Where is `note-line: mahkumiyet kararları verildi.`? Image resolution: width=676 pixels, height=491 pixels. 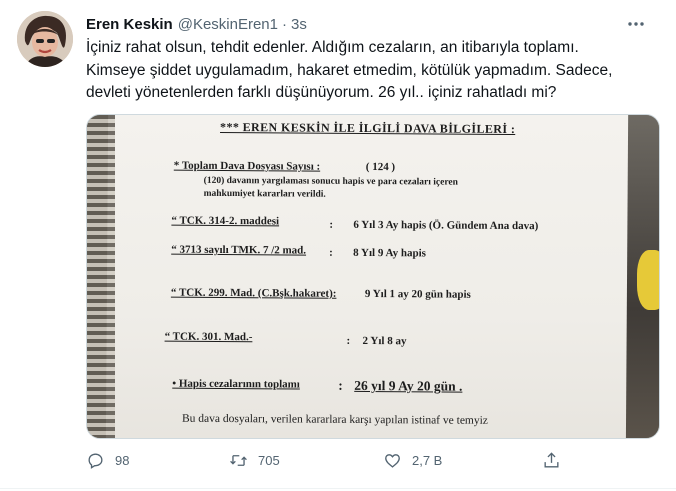
note-line: mahkumiyet kararları verildi. is located at coordinates (264, 194).